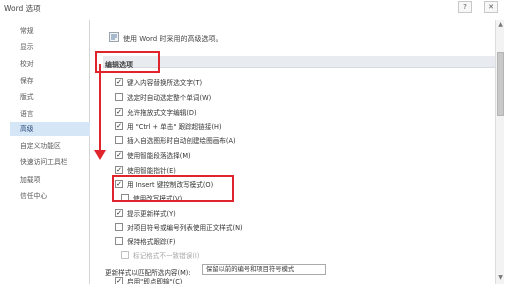 Image resolution: width=506 pixels, height=284 pixels. What do you see at coordinates (160, 255) in the screenshot?
I see `option-mark-formatting-inconsistencies: 标记格式不一致错误(I)` at bounding box center [160, 255].